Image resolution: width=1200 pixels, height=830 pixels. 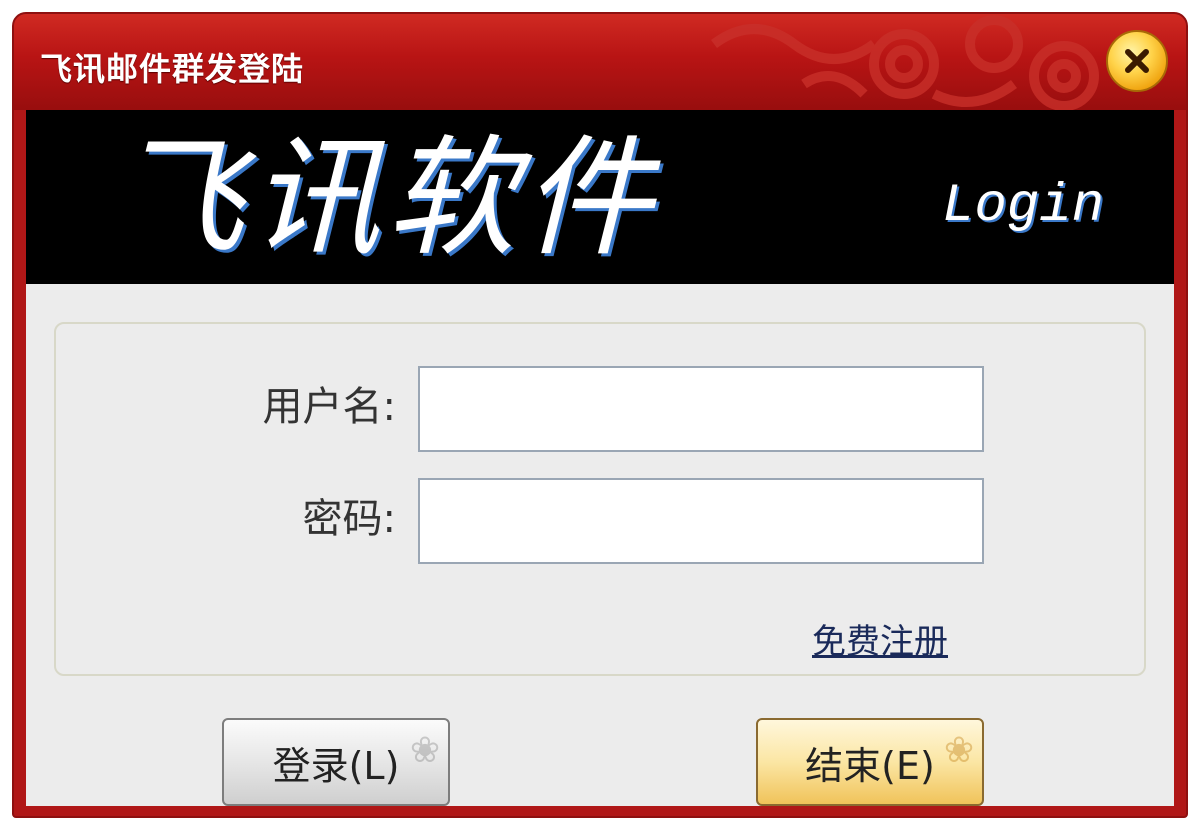 What do you see at coordinates (336, 765) in the screenshot?
I see `login-button-label: 登录(L)` at bounding box center [336, 765].